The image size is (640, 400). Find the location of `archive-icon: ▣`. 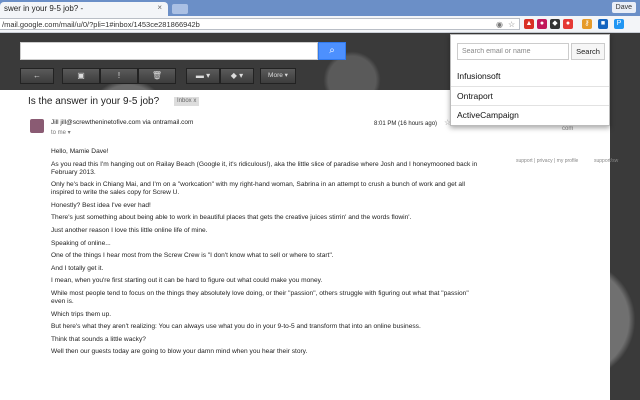

archive-icon: ▣ is located at coordinates (81, 76).